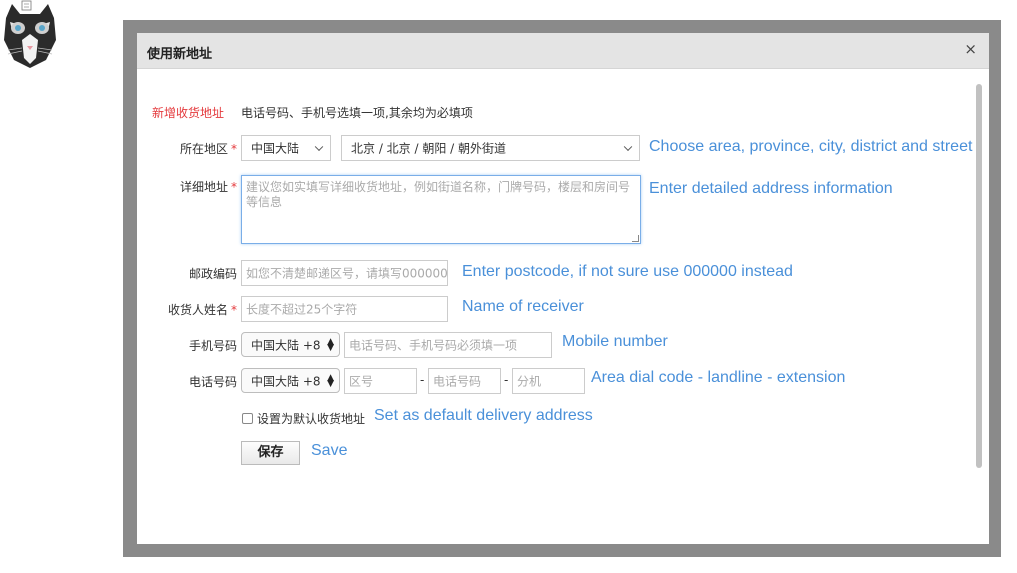 This screenshot has width=1017, height=573. Describe the element at coordinates (275, 148) in the screenshot. I see `country-select-value: 中国大陆` at that location.